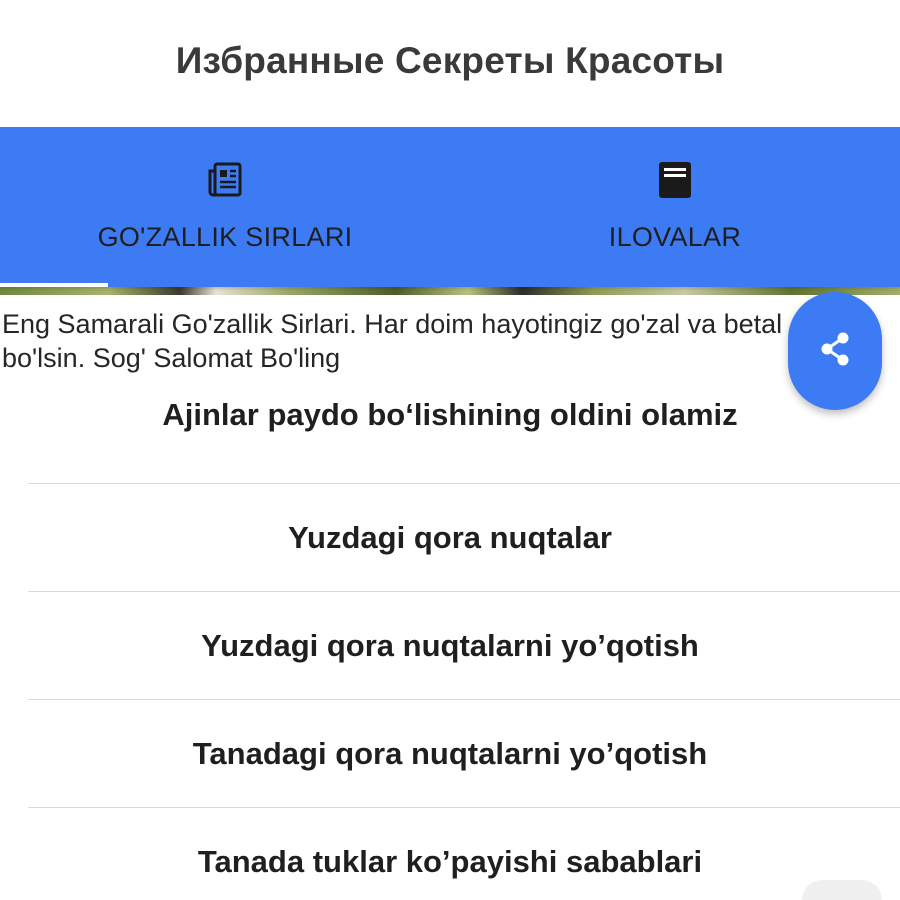  What do you see at coordinates (675, 207) in the screenshot?
I see `tab-ilovalar: ILOVALAR` at bounding box center [675, 207].